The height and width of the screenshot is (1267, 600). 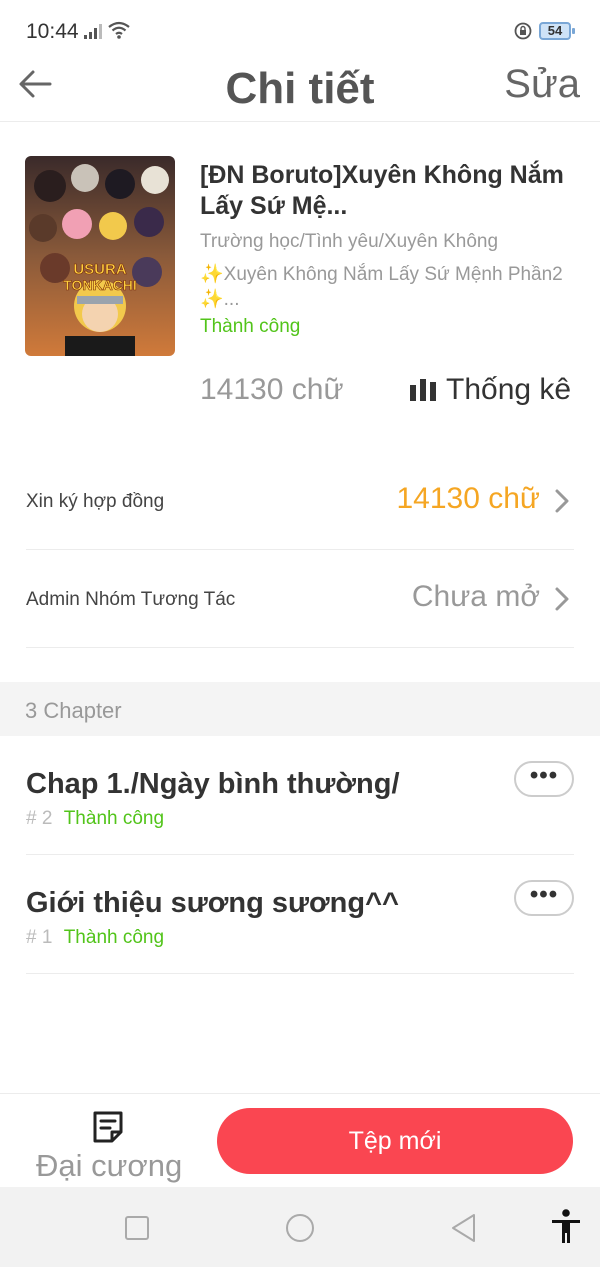 What do you see at coordinates (475, 596) in the screenshot?
I see `row-value: Chưa mở` at bounding box center [475, 596].